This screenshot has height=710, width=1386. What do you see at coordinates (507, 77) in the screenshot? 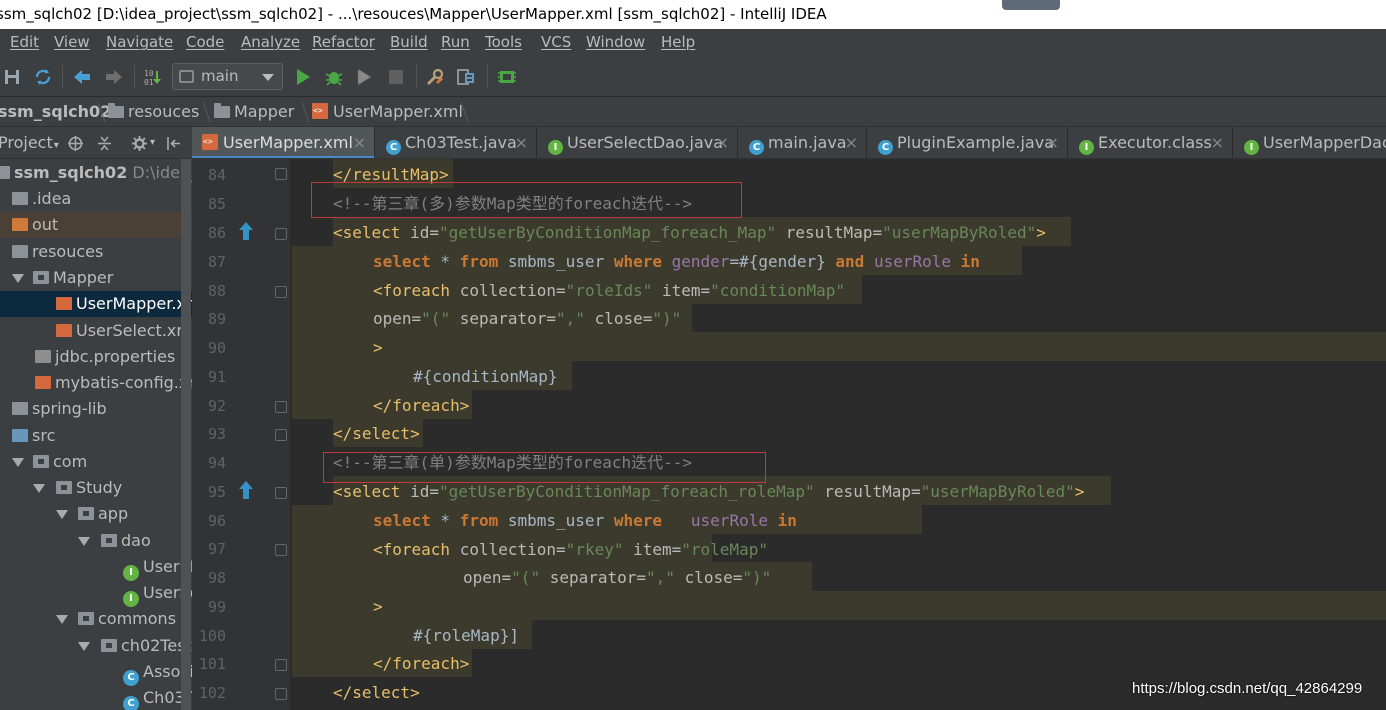
I see `sdk-icon` at bounding box center [507, 77].